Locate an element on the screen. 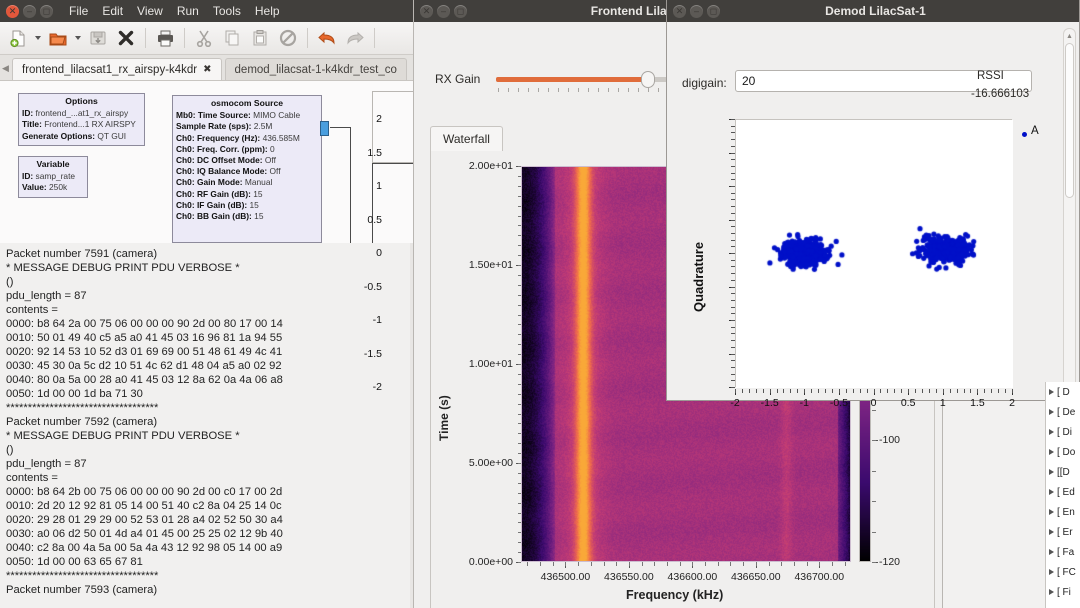 The image size is (1080, 608). block-field-key: Ch0: Gain Mode: is located at coordinates (209, 182).